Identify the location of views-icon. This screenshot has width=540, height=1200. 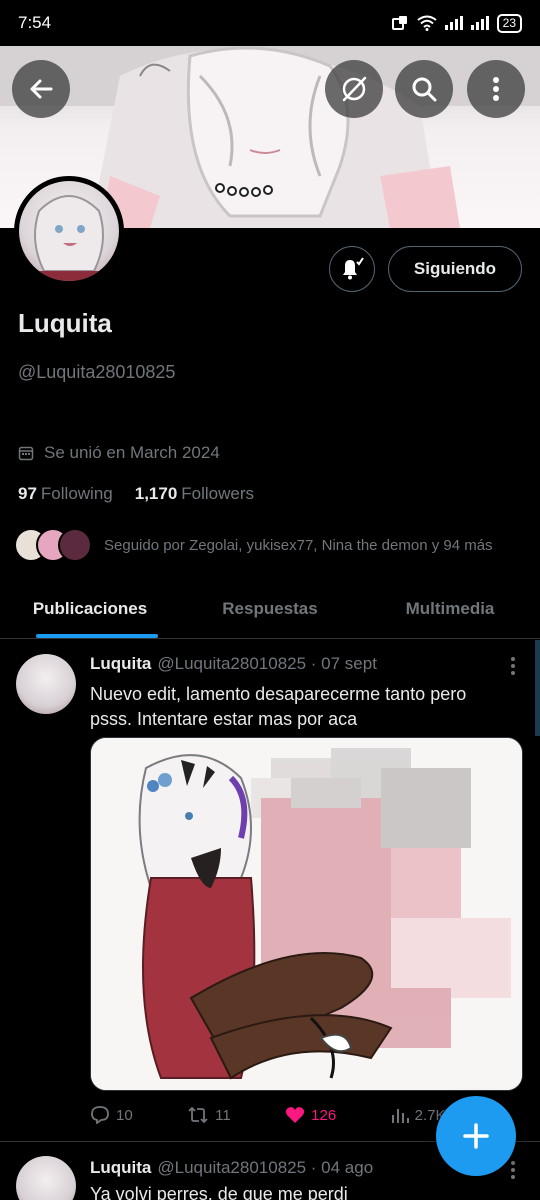
(400, 1116).